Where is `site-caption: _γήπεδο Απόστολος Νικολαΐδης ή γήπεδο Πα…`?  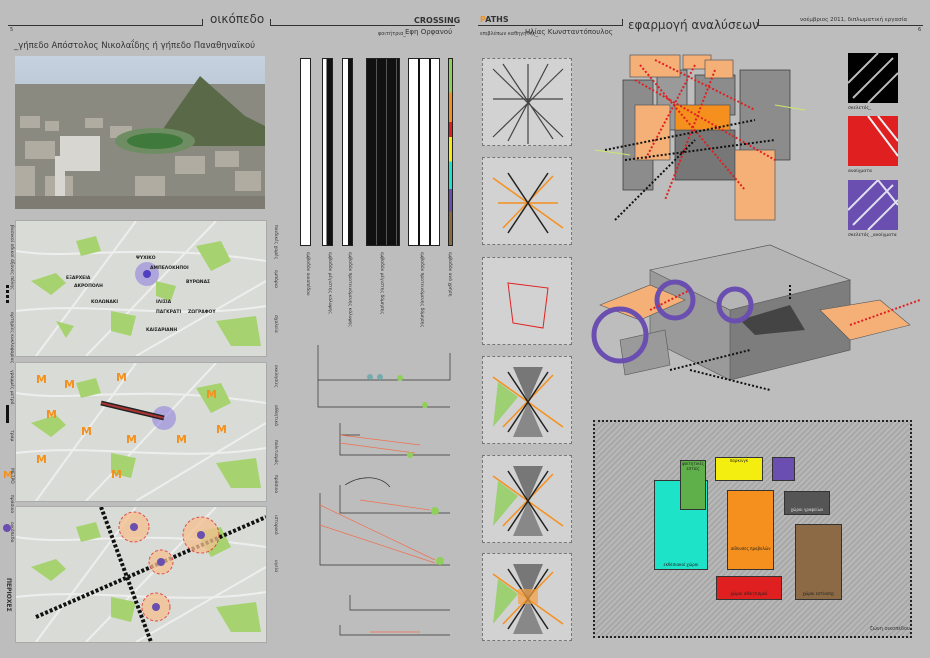
site-caption: _γήπεδο Απόστολος Νικολαΐδης ή γήπεδο Πα… is located at coordinates (135, 46).